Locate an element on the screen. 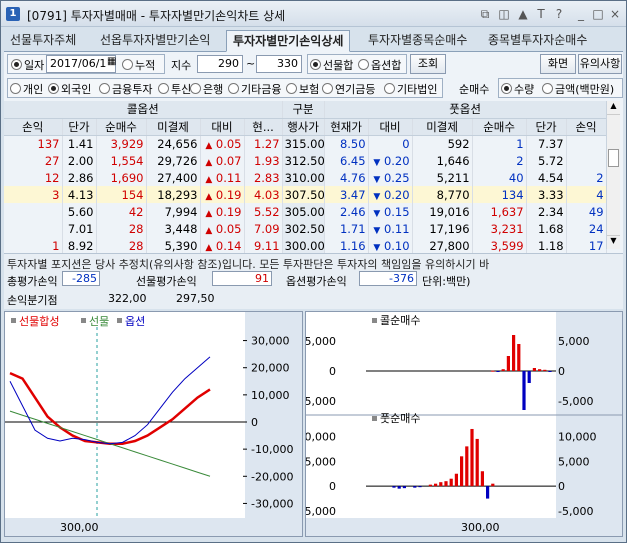 Image resolution: width=627 pixels, height=543 pixels. table-cell: 307.50 is located at coordinates (303, 194).